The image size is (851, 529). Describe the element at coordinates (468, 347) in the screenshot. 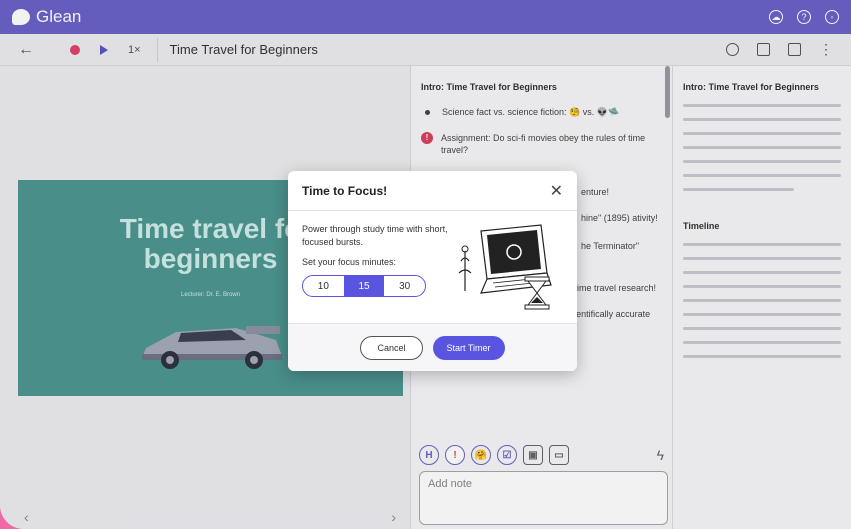

I see `start-timer-button: Start Timer` at that location.